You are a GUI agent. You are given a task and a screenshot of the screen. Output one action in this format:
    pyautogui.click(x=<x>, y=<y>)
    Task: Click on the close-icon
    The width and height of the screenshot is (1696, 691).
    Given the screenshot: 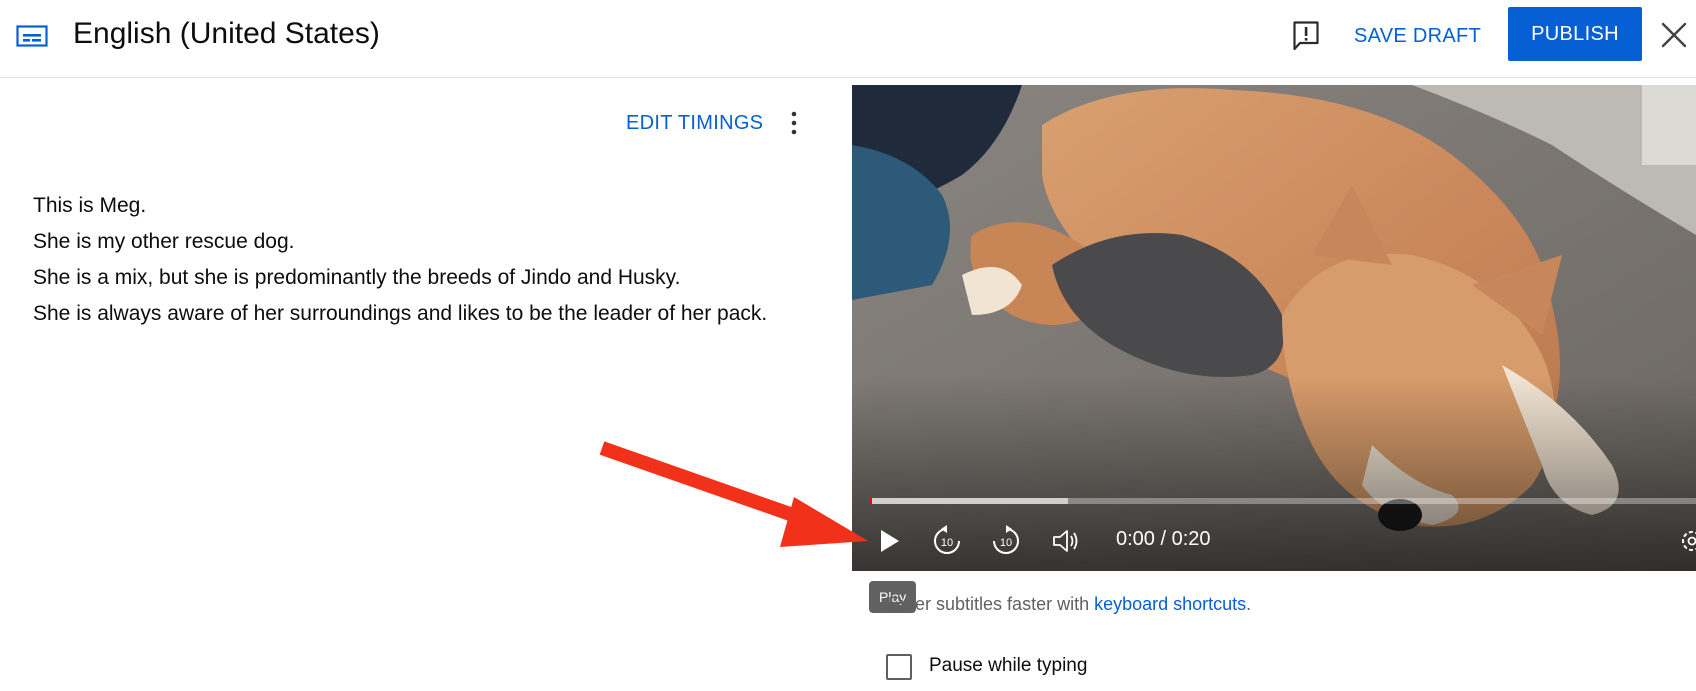 What is the action you would take?
    pyautogui.click(x=1674, y=35)
    